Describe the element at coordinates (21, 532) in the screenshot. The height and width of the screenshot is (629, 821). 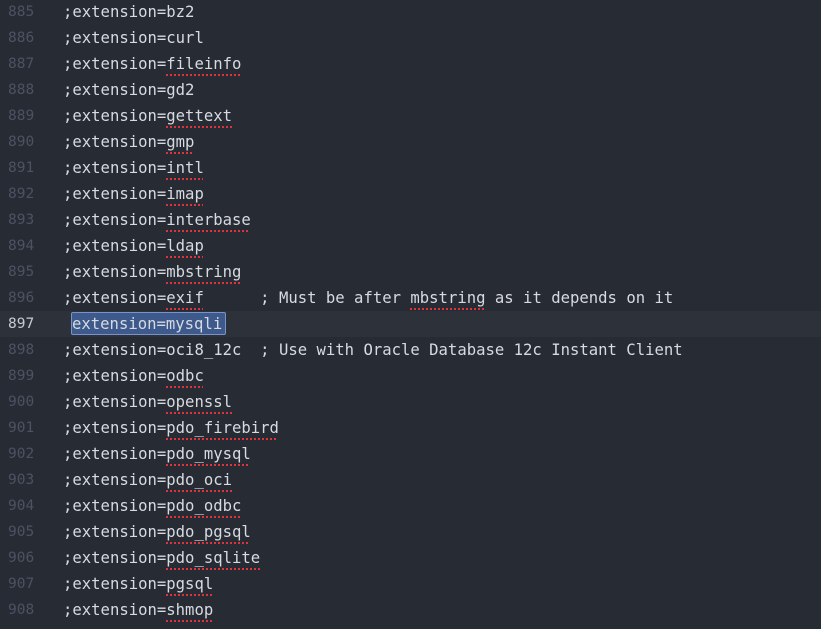
I see `line-number: 905` at that location.